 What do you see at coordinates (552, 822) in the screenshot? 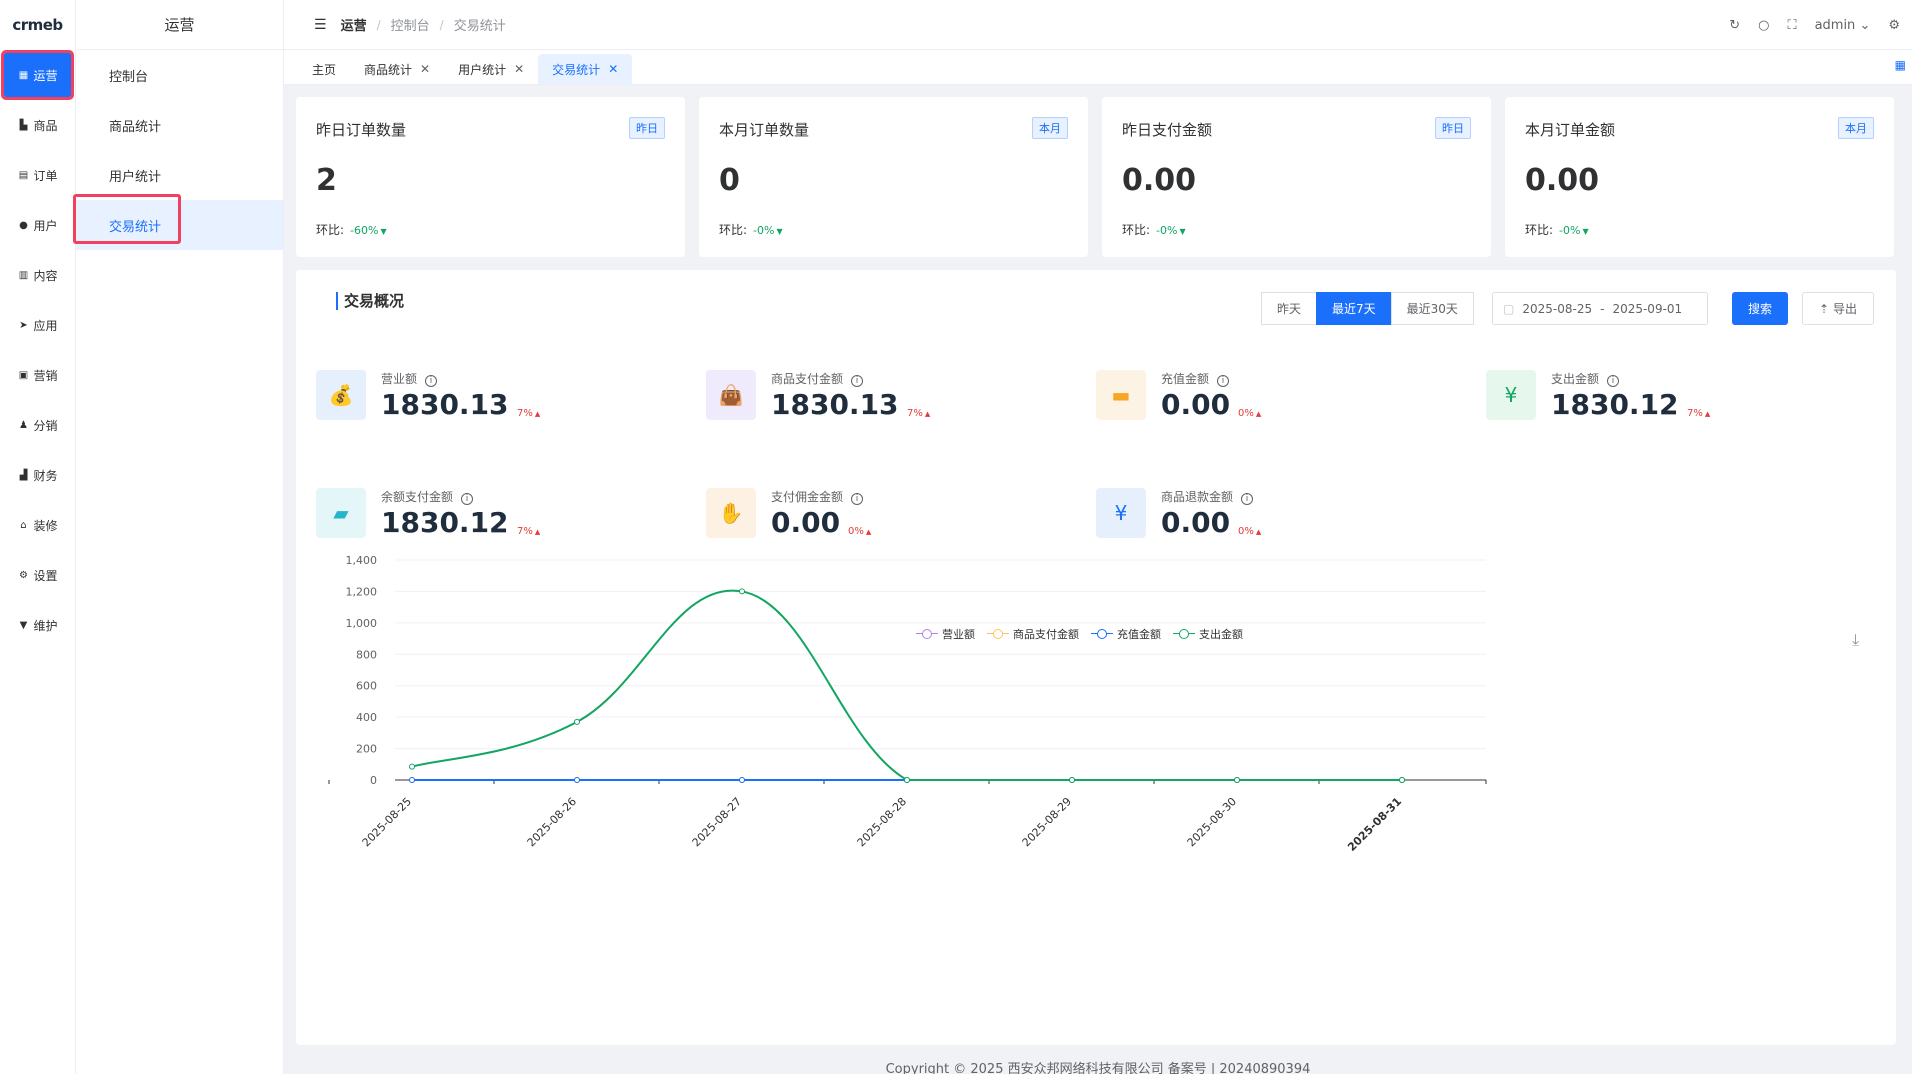
I see `x-tick-label: 2025-08-26` at bounding box center [552, 822].